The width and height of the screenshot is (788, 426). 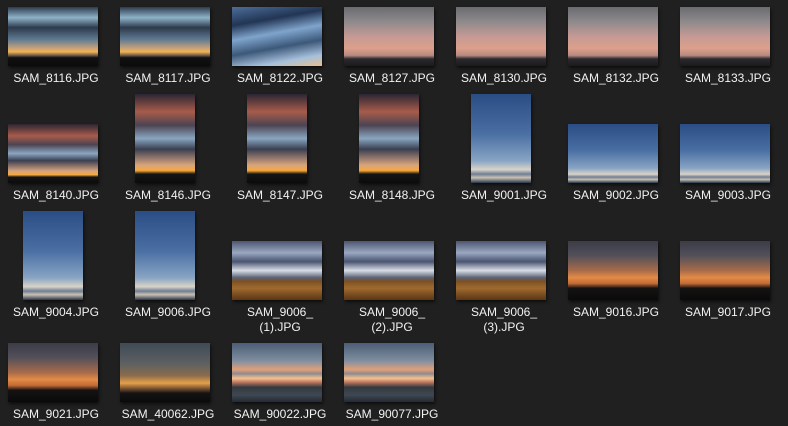 I want to click on file-name: SAM_9006_ (2).JPG, so click(x=392, y=319).